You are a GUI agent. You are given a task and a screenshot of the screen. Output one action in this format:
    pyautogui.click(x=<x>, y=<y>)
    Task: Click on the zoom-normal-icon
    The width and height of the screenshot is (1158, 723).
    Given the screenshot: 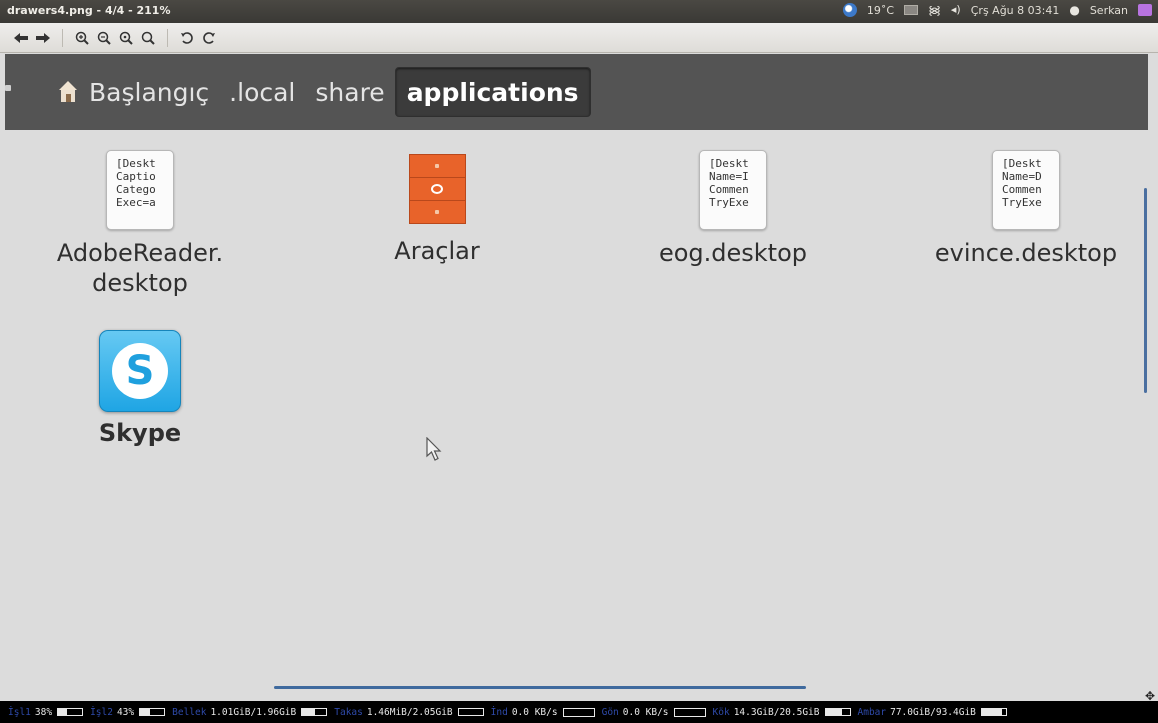 What is the action you would take?
    pyautogui.click(x=126, y=38)
    